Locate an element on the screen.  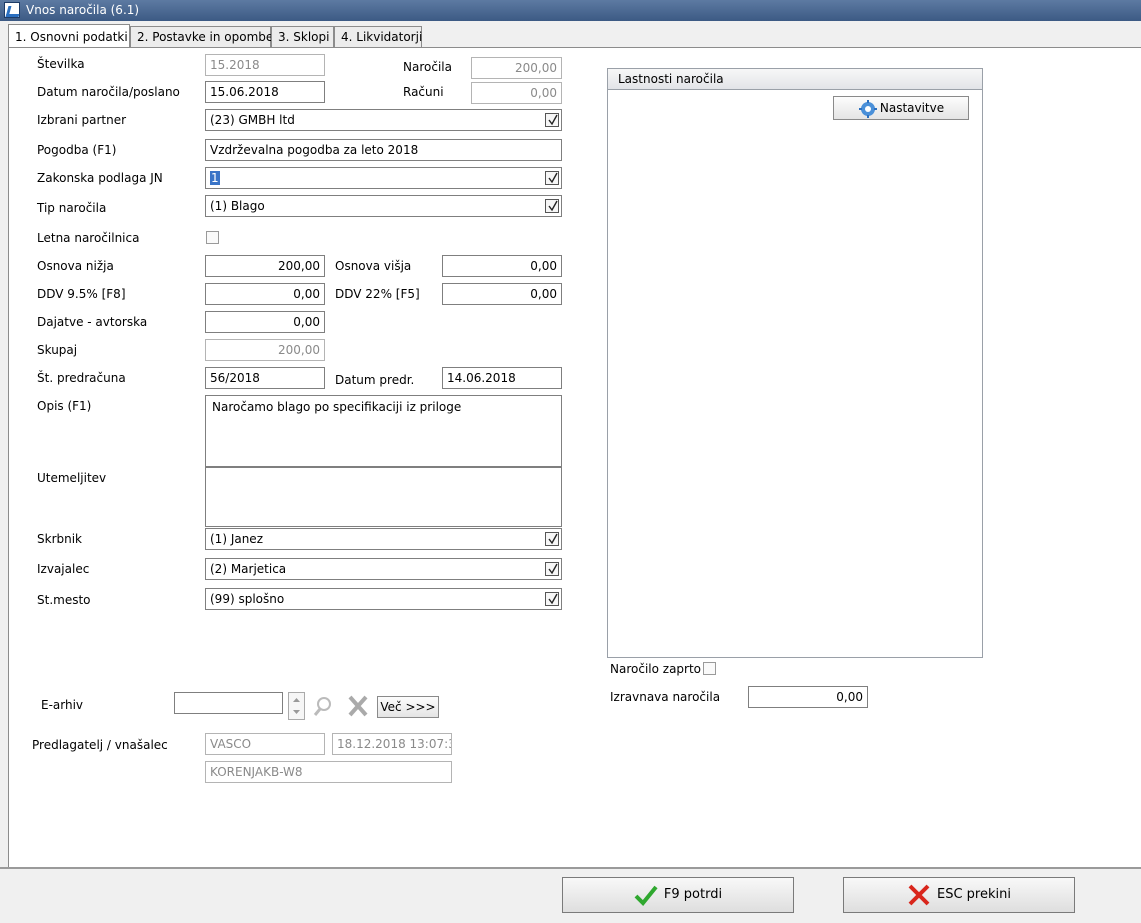
pogodba-label: Pogodba (F1) is located at coordinates (77, 150).